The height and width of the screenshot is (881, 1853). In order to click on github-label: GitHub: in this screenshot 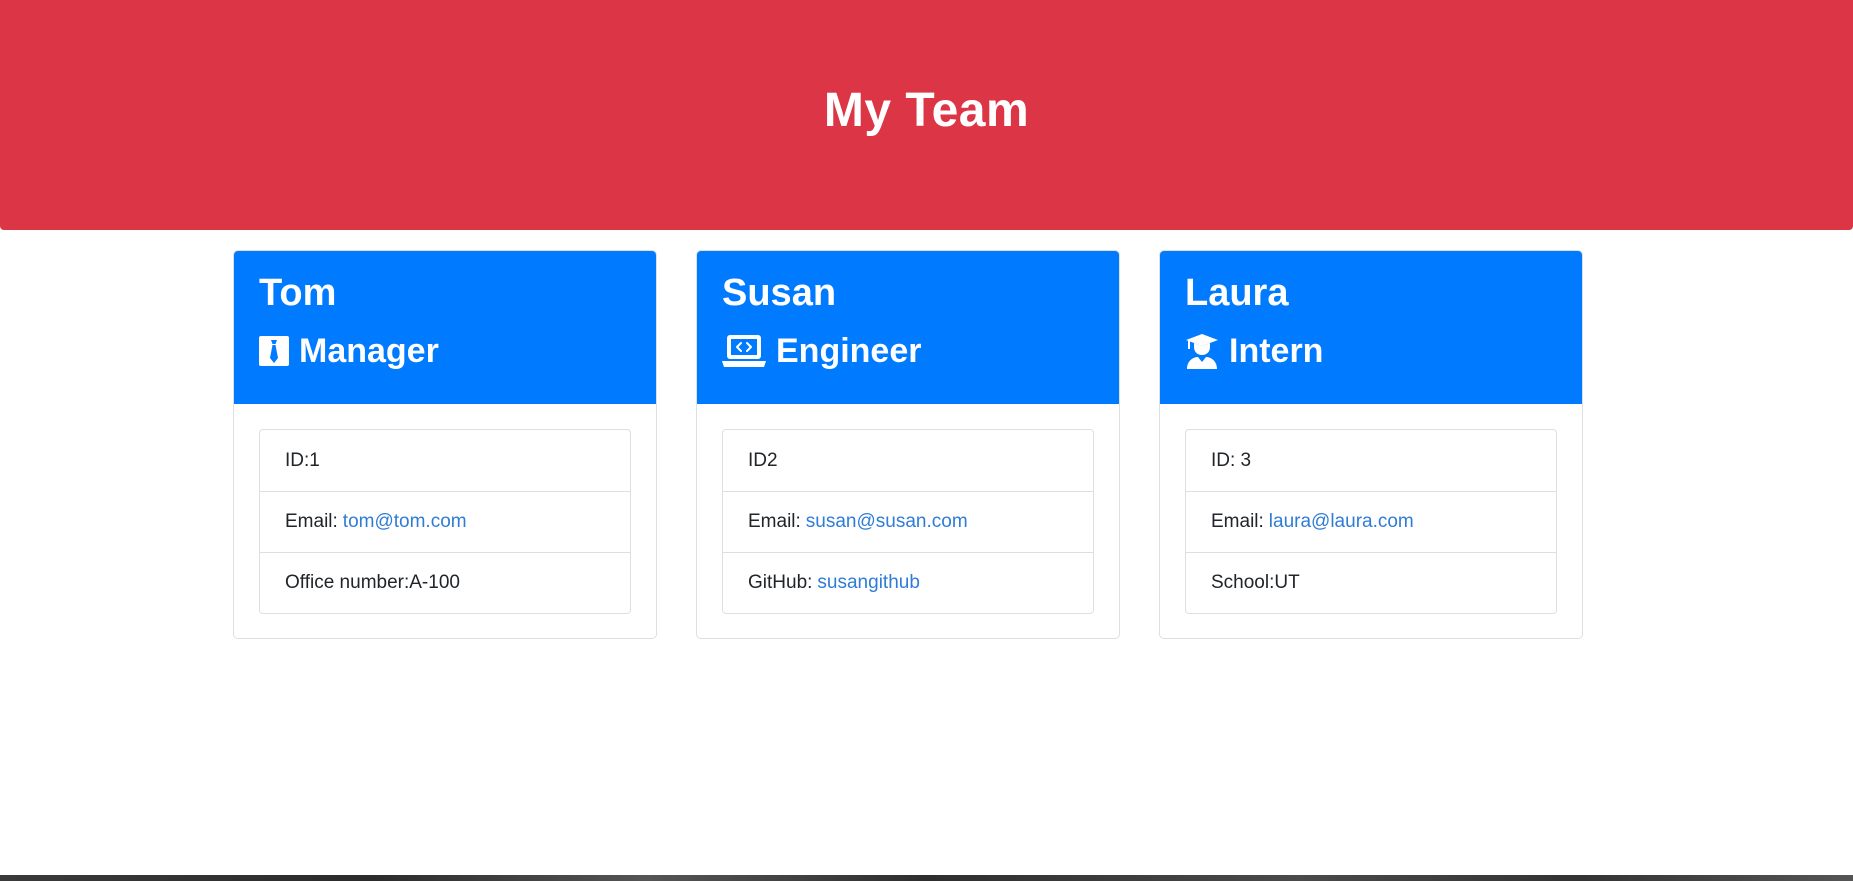, I will do `click(780, 582)`.